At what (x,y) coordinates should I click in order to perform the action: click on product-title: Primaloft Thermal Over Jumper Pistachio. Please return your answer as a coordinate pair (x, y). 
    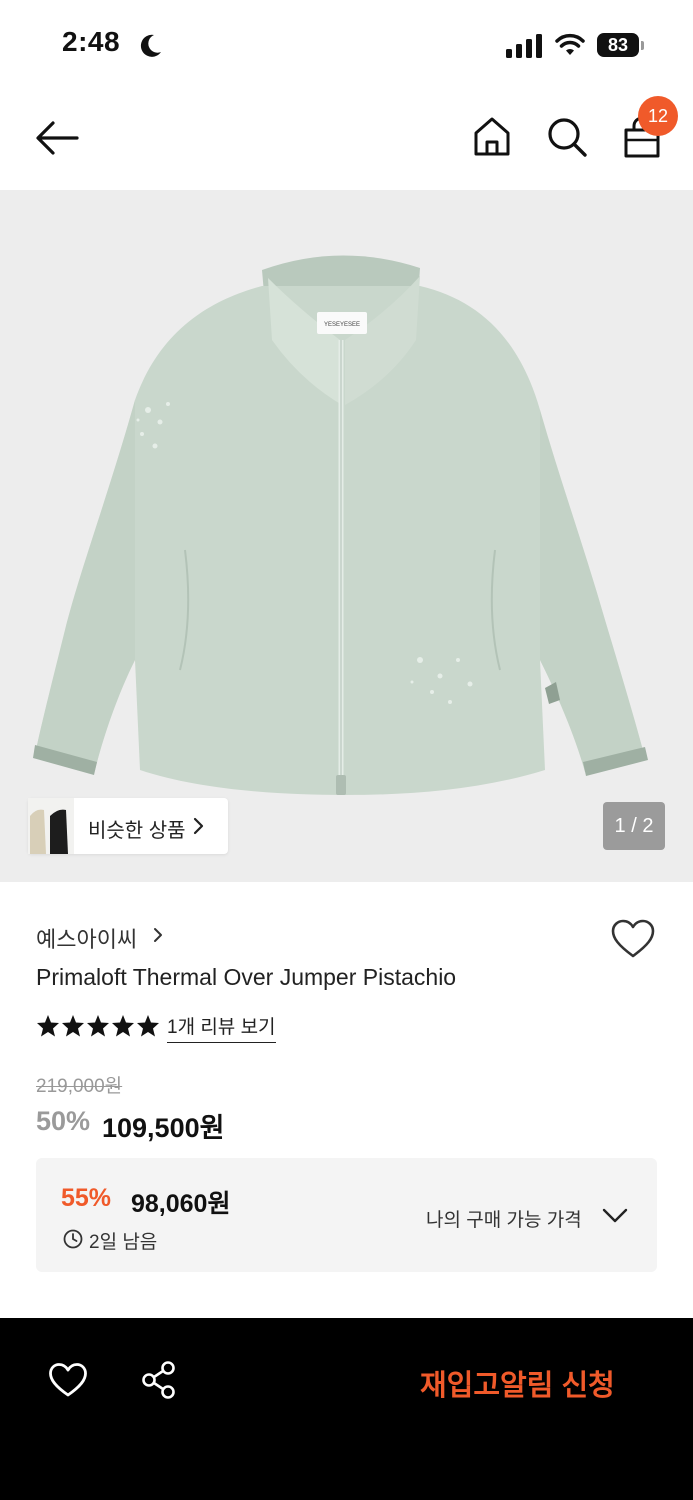
    Looking at the image, I should click on (246, 977).